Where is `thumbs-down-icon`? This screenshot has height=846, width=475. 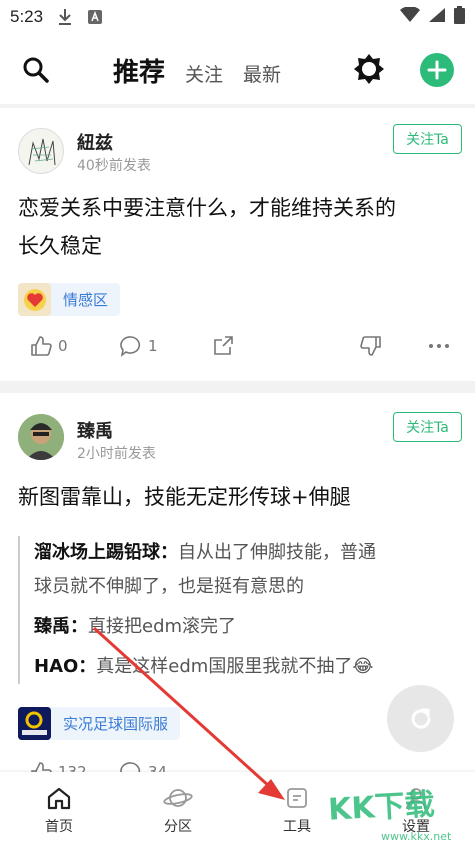
thumbs-down-icon is located at coordinates (370, 346).